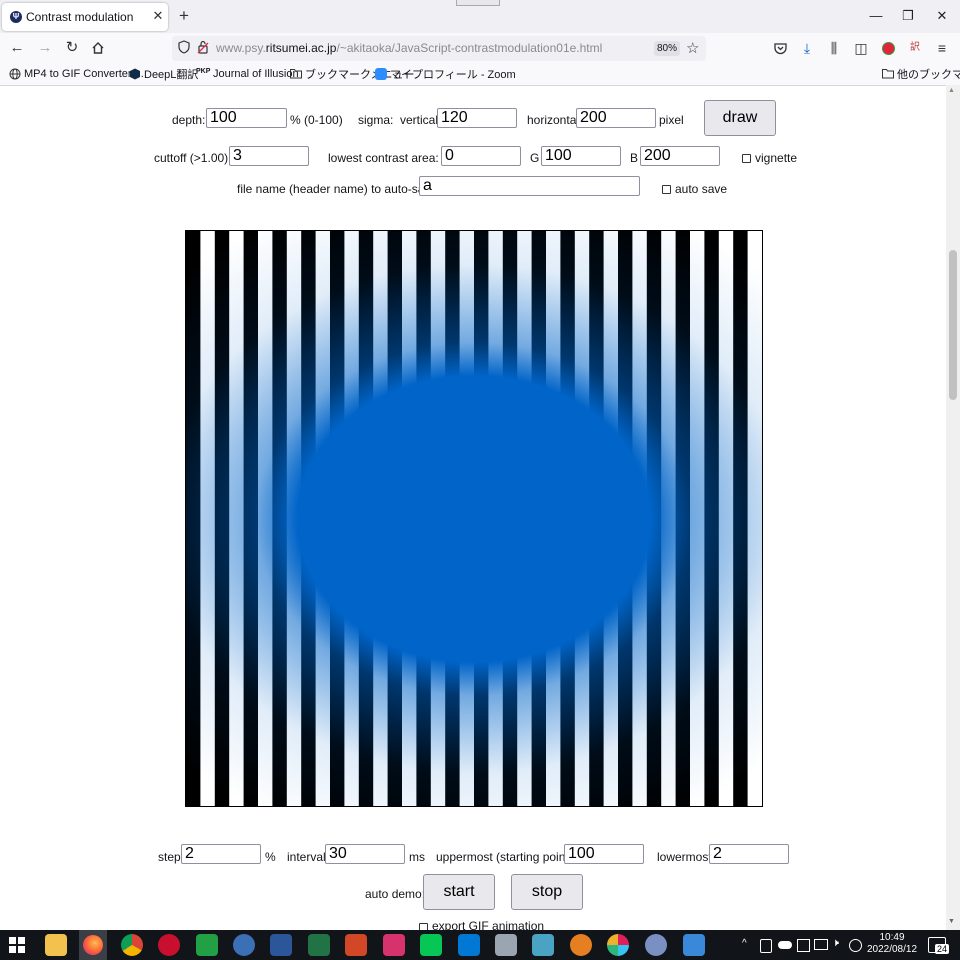 Image resolution: width=960 pixels, height=960 pixels. What do you see at coordinates (469, 945) in the screenshot?
I see `outlook-icon` at bounding box center [469, 945].